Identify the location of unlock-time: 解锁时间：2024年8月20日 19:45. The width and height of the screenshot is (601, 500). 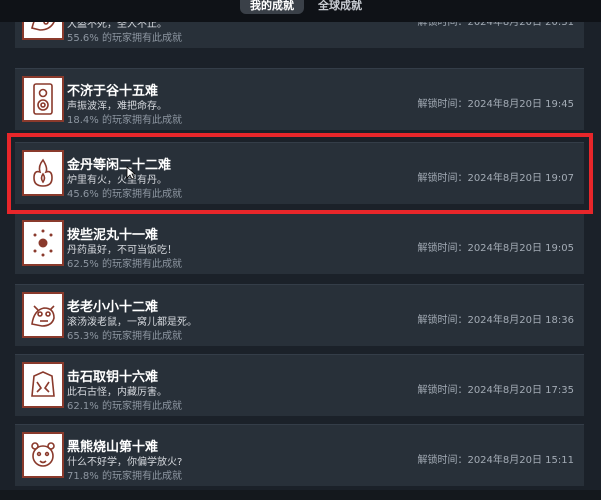
(495, 104).